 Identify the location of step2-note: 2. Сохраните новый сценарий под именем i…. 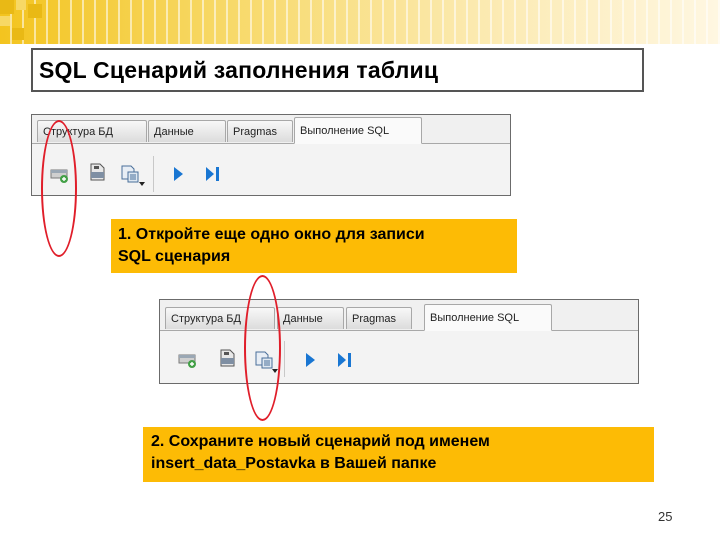
(398, 454).